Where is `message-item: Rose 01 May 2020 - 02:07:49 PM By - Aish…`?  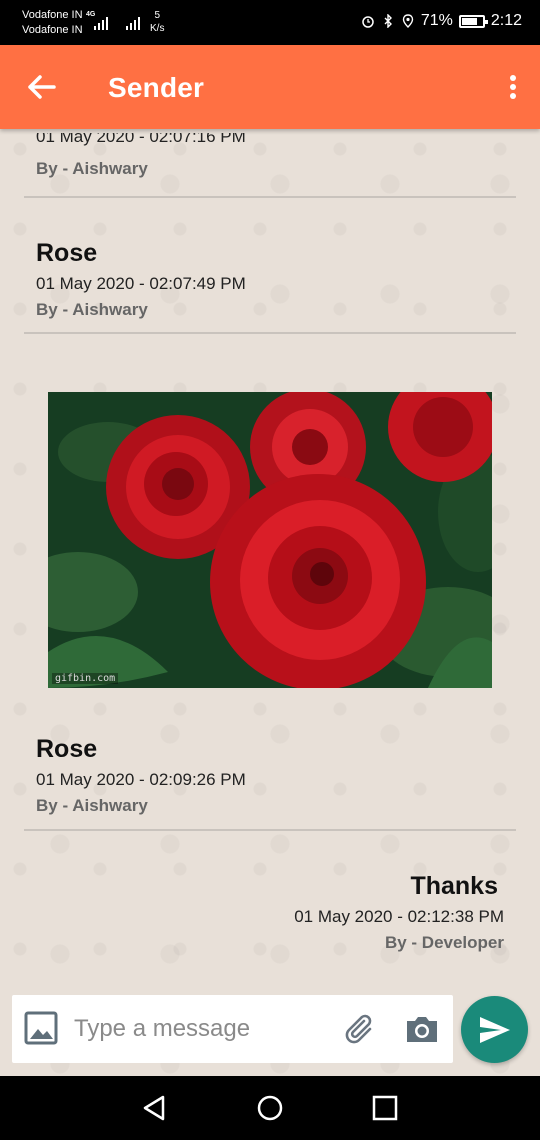 message-item: Rose 01 May 2020 - 02:07:49 PM By - Aish… is located at coordinates (270, 279).